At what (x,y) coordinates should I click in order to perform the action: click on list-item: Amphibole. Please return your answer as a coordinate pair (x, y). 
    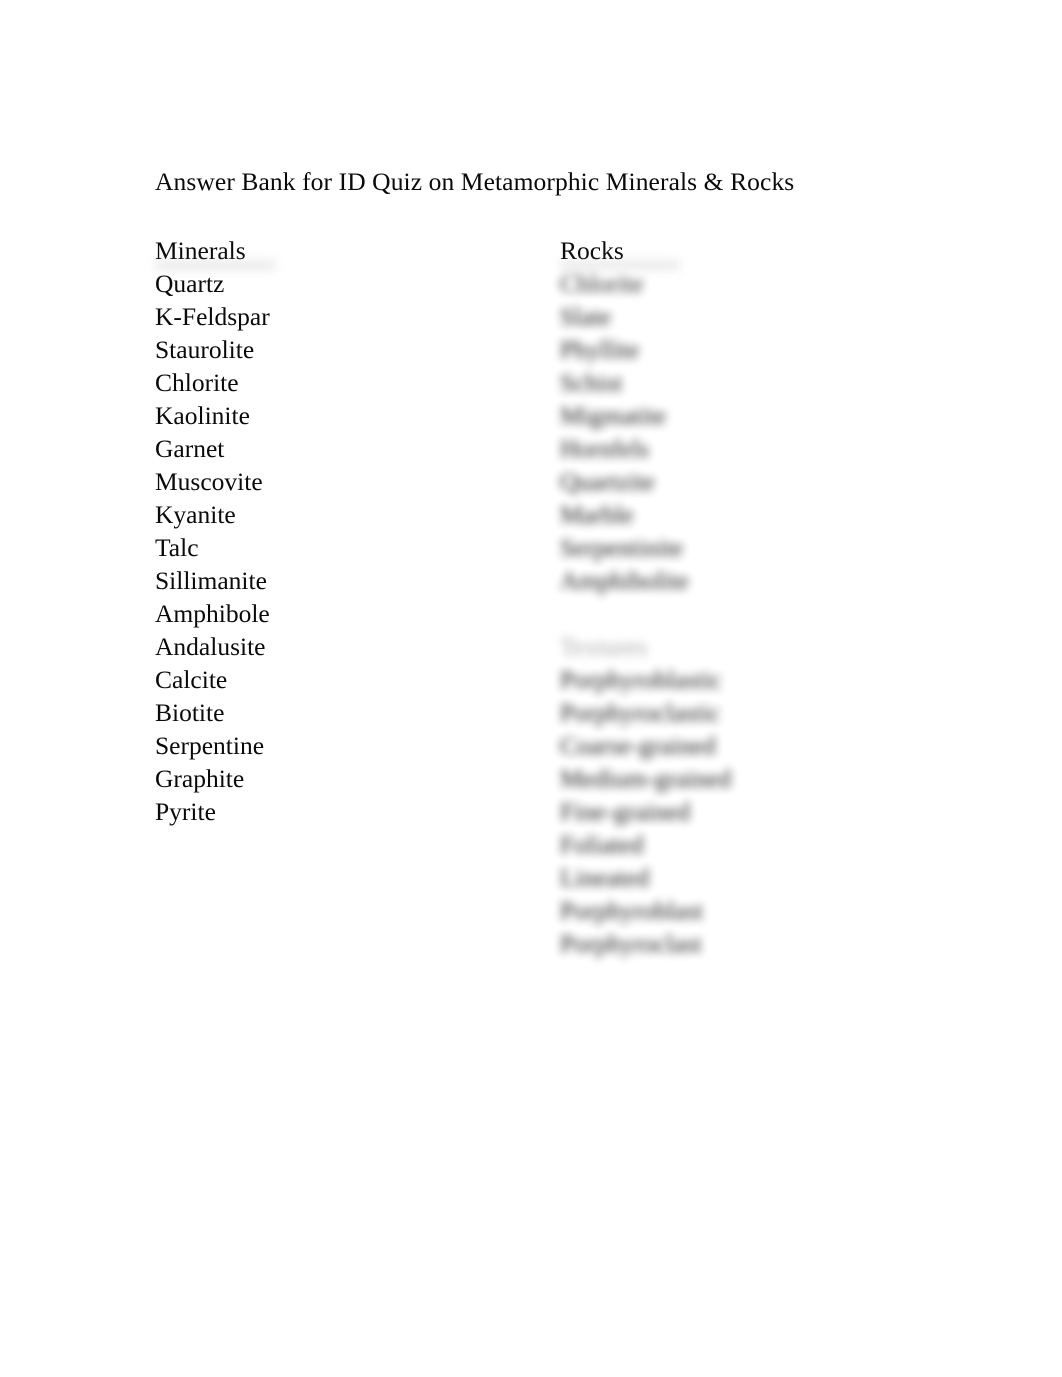
    Looking at the image, I should click on (212, 613).